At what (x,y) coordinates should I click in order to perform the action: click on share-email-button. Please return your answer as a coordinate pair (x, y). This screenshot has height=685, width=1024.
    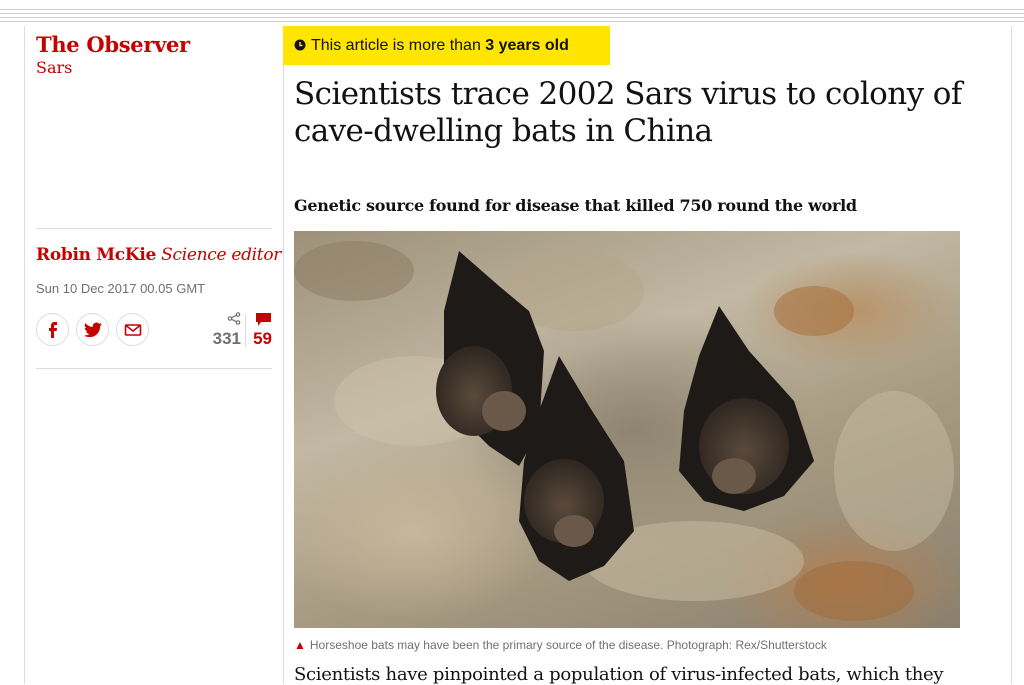
    Looking at the image, I should click on (132, 329).